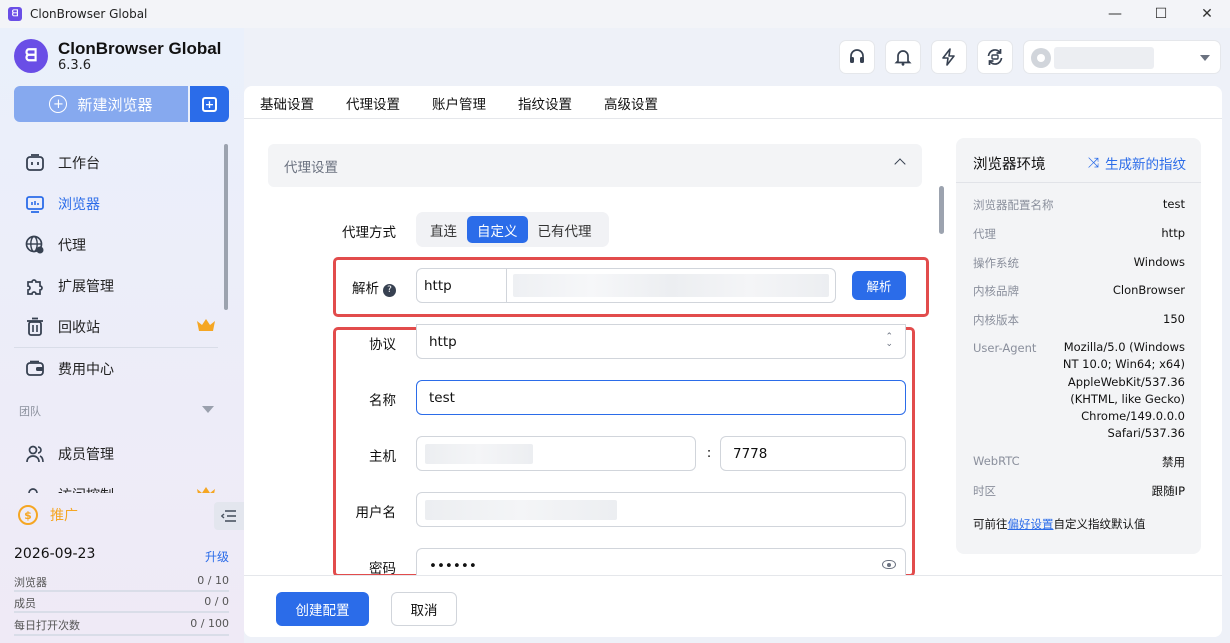  I want to click on proxy-section-header: 代理设置, so click(595, 165).